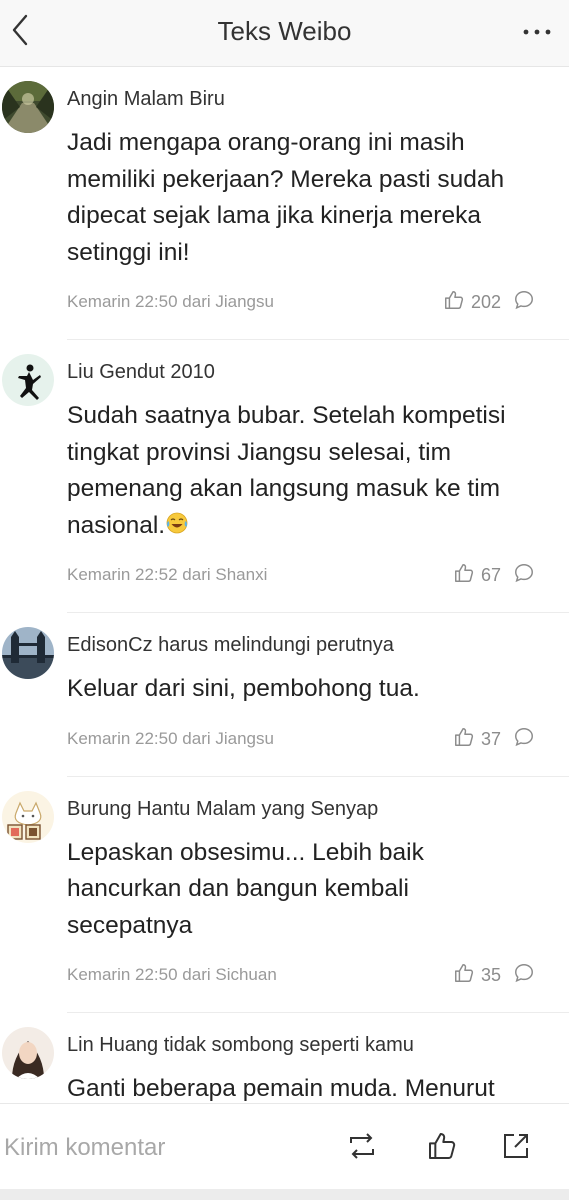 Image resolution: width=569 pixels, height=1200 pixels. I want to click on like-icon, so click(442, 1148).